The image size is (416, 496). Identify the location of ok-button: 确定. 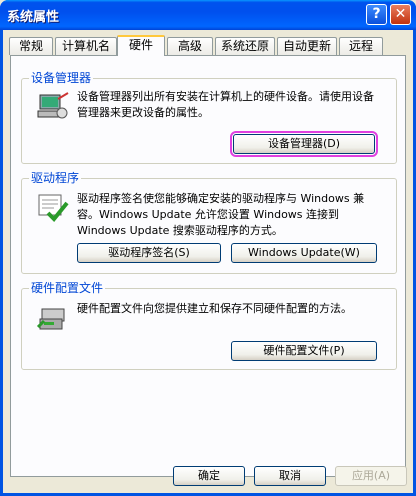
(209, 476).